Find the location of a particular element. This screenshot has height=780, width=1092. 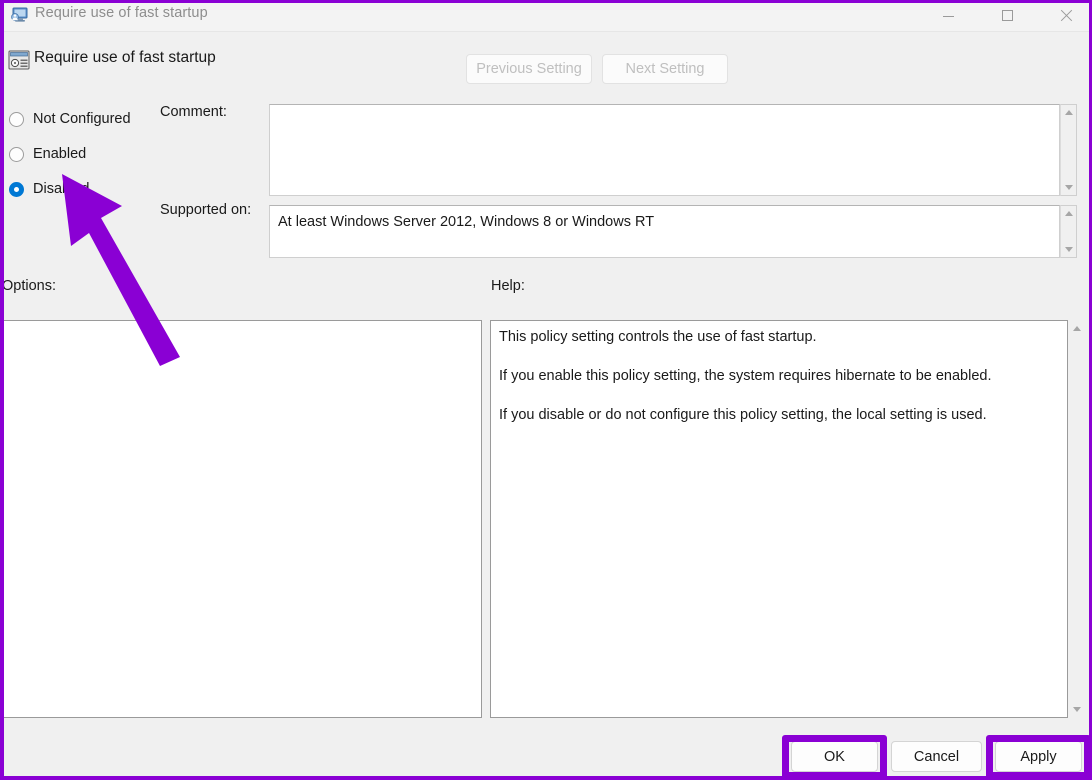

close-button is located at coordinates (1066, 15).